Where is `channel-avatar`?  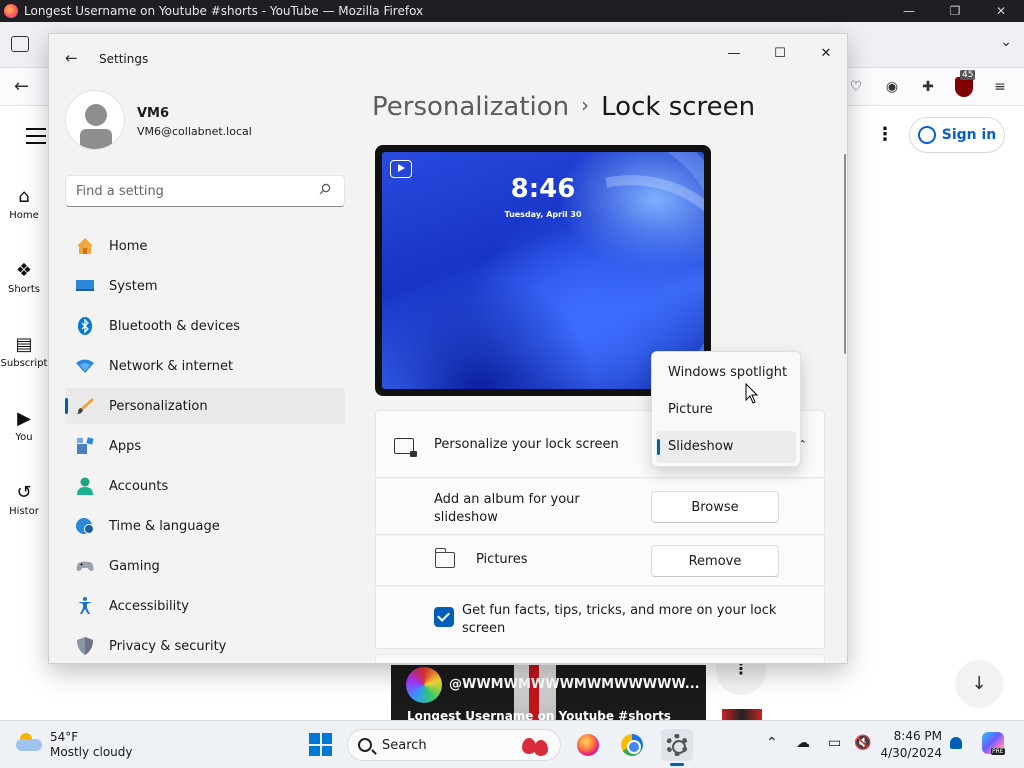
channel-avatar is located at coordinates (424, 685).